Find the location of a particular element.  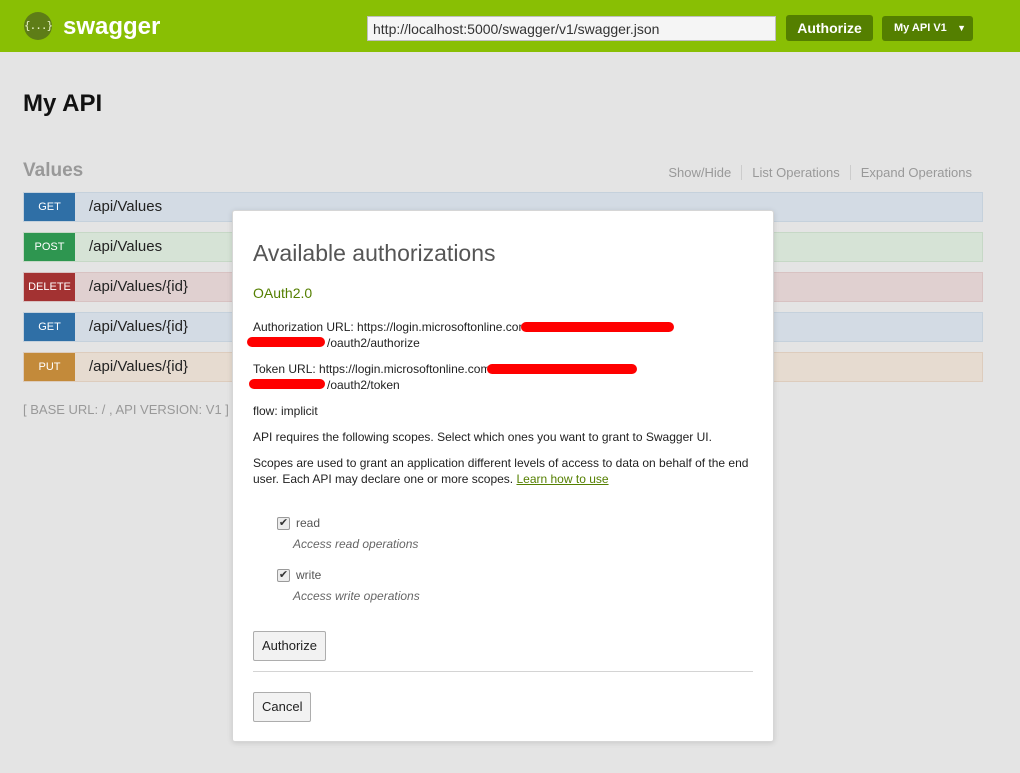

write-scope-checkbox: ✔ is located at coordinates (283, 575).